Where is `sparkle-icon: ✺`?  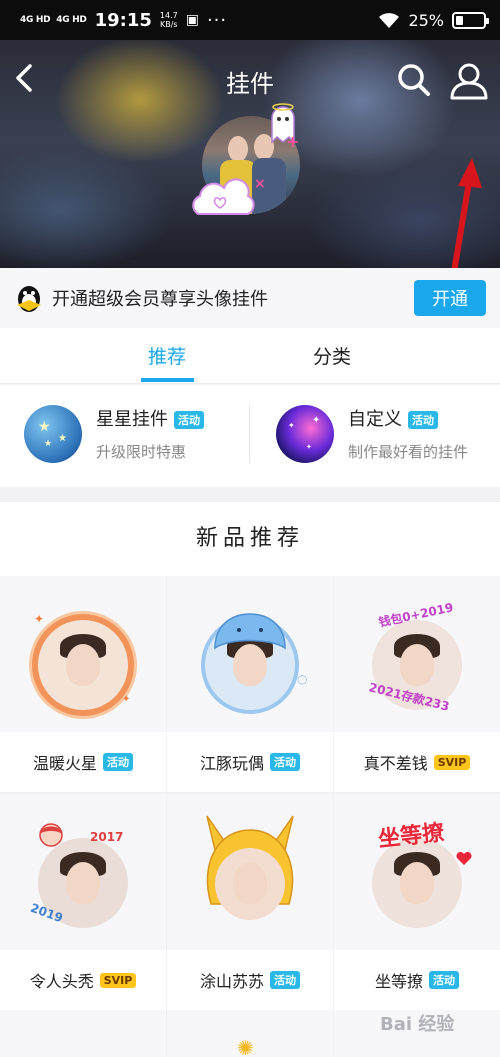 sparkle-icon: ✺ is located at coordinates (245, 1046).